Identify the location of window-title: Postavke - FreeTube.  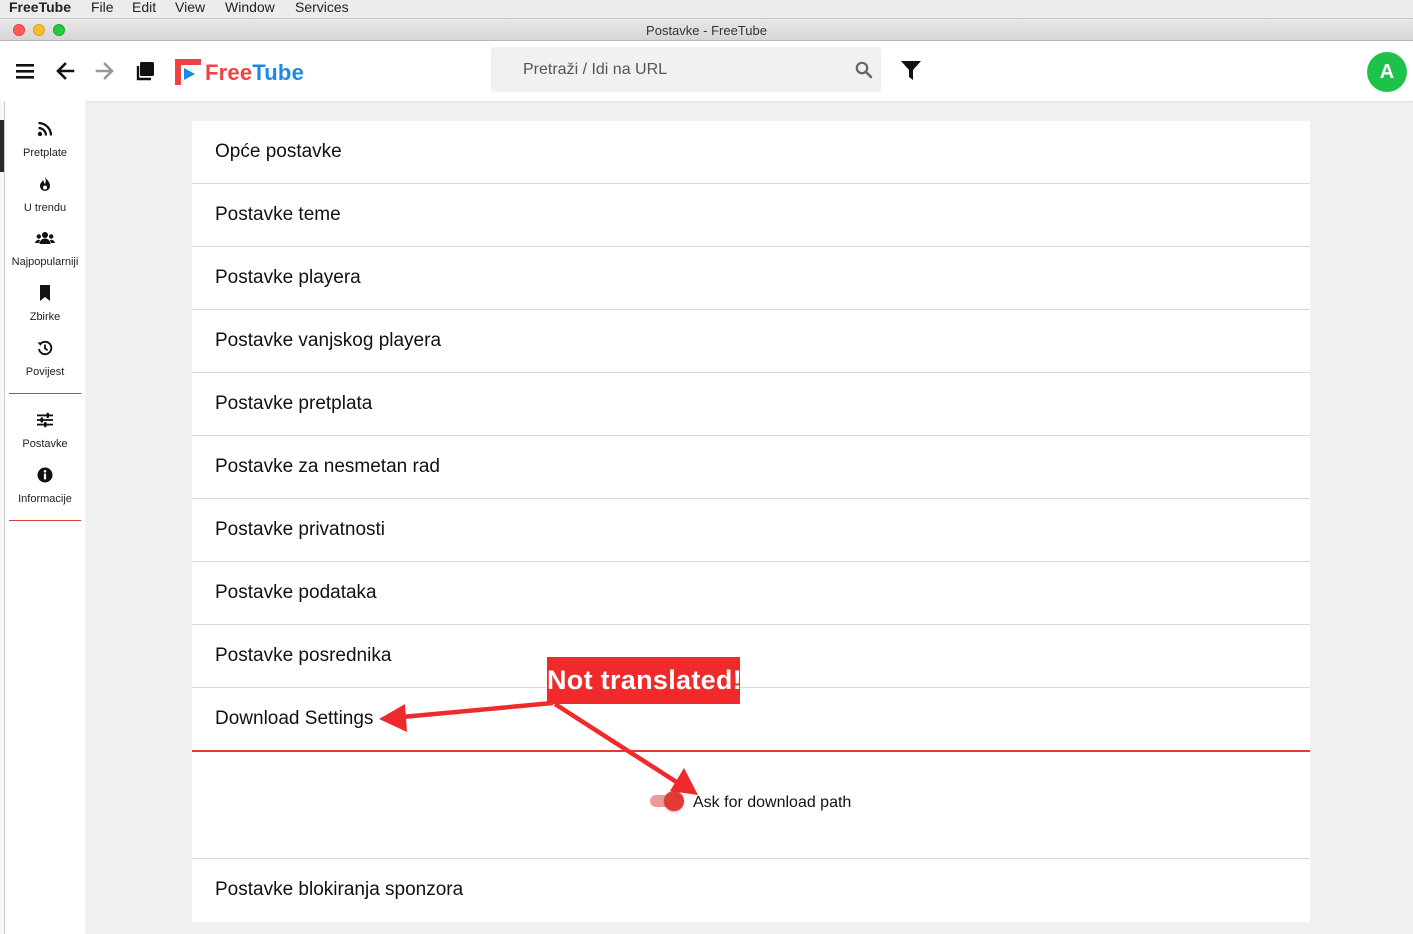
(706, 30).